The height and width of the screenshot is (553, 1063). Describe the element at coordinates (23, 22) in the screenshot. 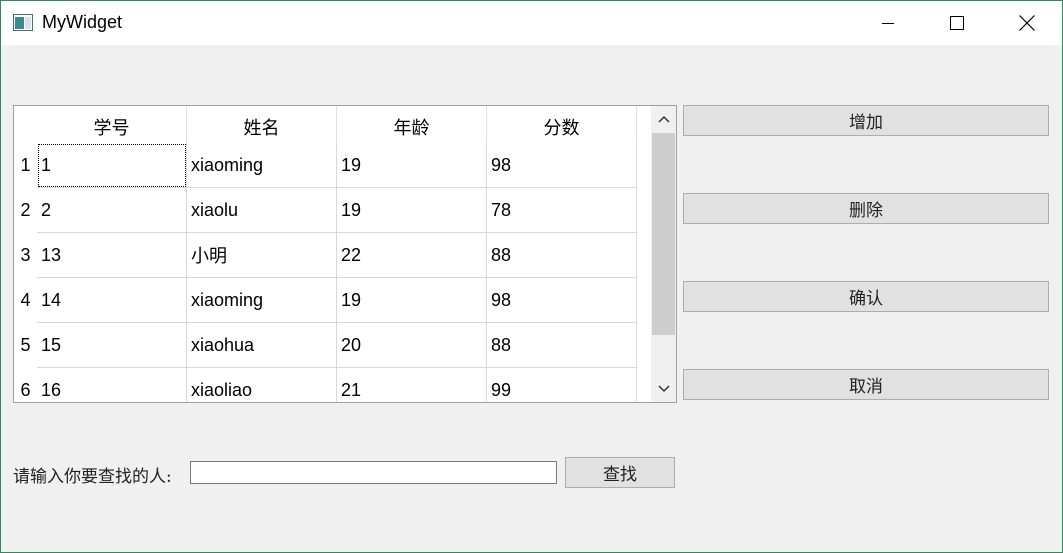

I see `app-window-icon` at that location.